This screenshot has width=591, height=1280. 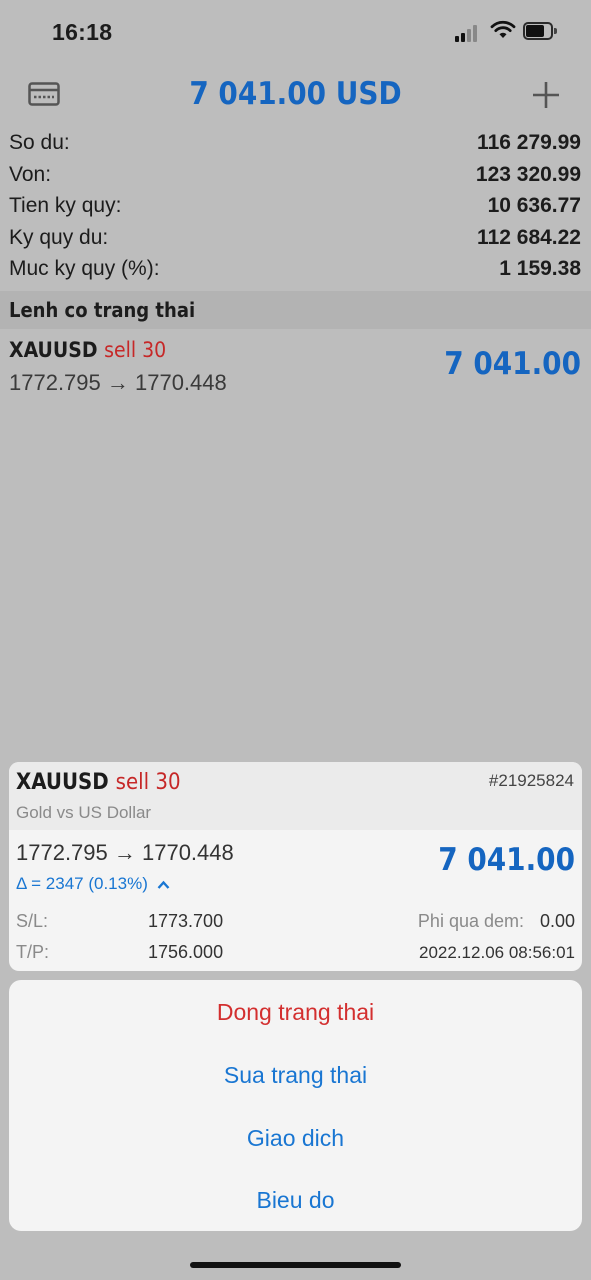 I want to click on chart-button: Bieu do, so click(x=295, y=1200).